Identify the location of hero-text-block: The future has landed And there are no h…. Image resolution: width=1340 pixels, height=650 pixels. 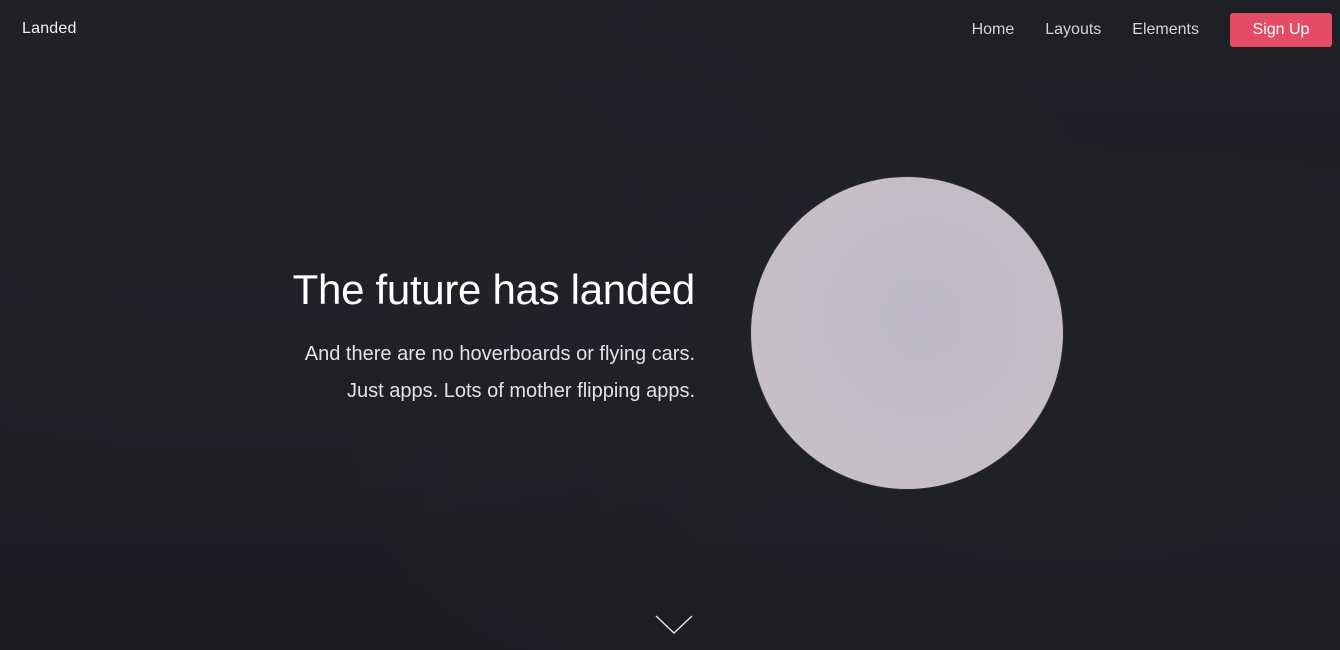
(448, 336).